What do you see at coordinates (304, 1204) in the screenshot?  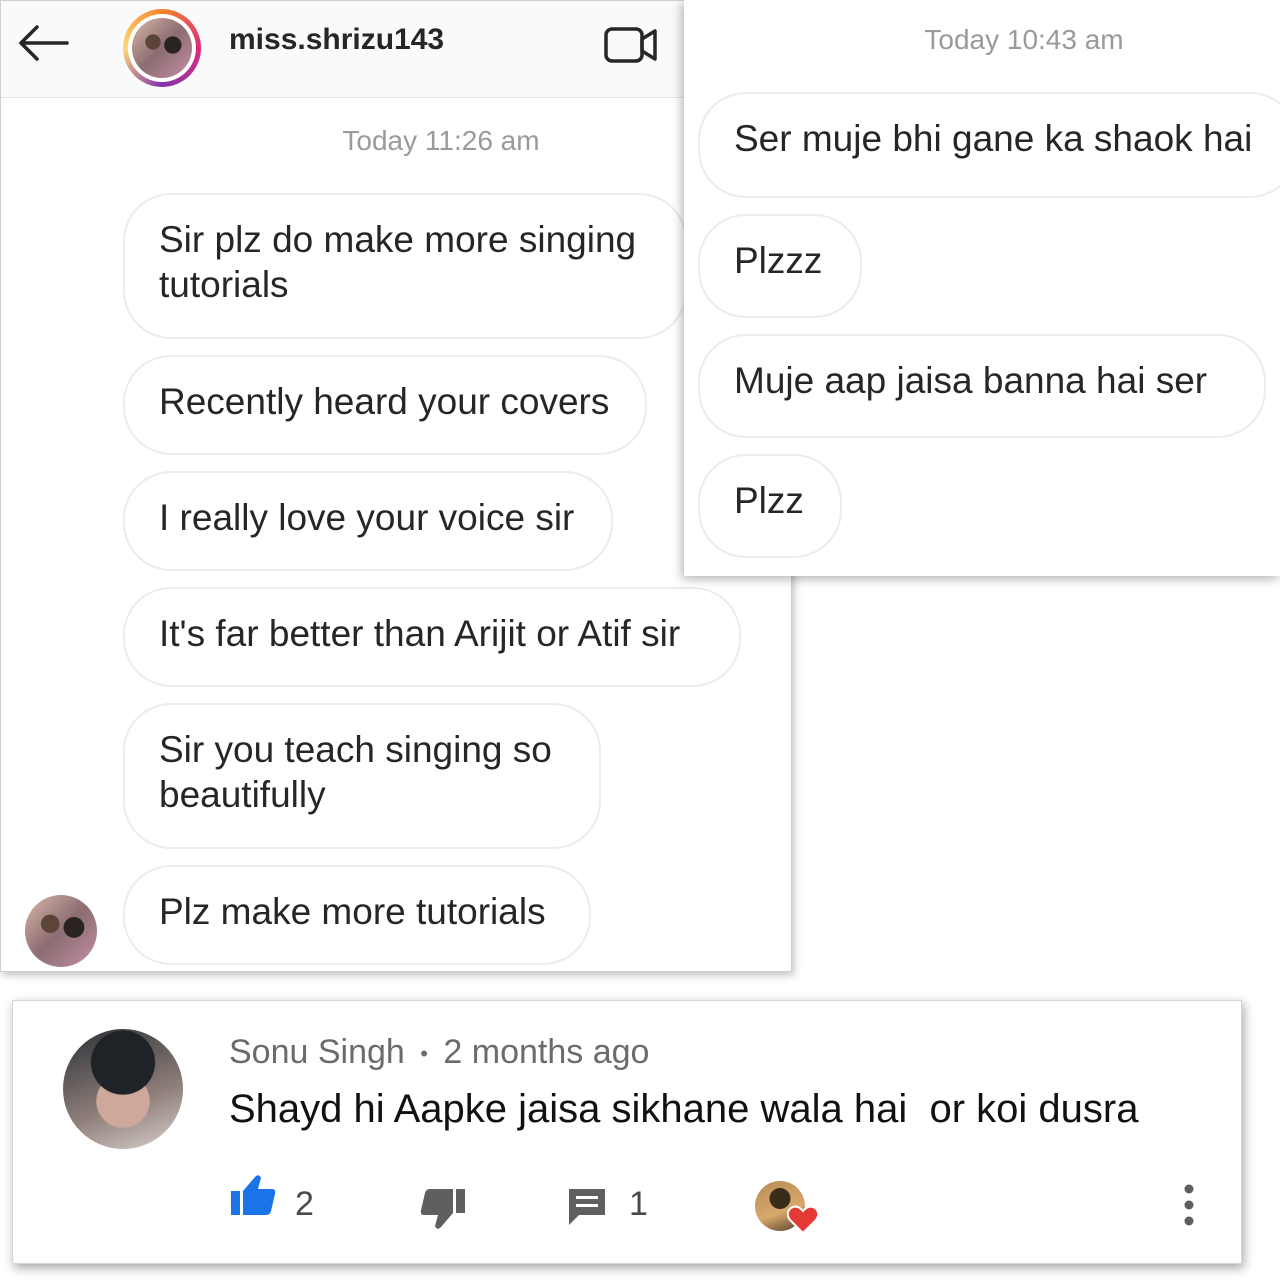 I see `like-count: 2` at bounding box center [304, 1204].